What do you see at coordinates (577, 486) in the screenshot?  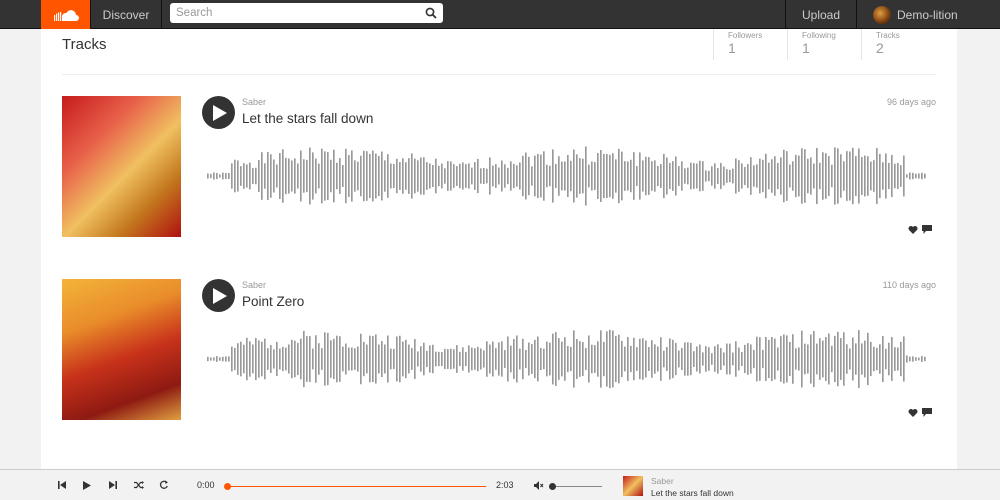 I see `volume-slider` at bounding box center [577, 486].